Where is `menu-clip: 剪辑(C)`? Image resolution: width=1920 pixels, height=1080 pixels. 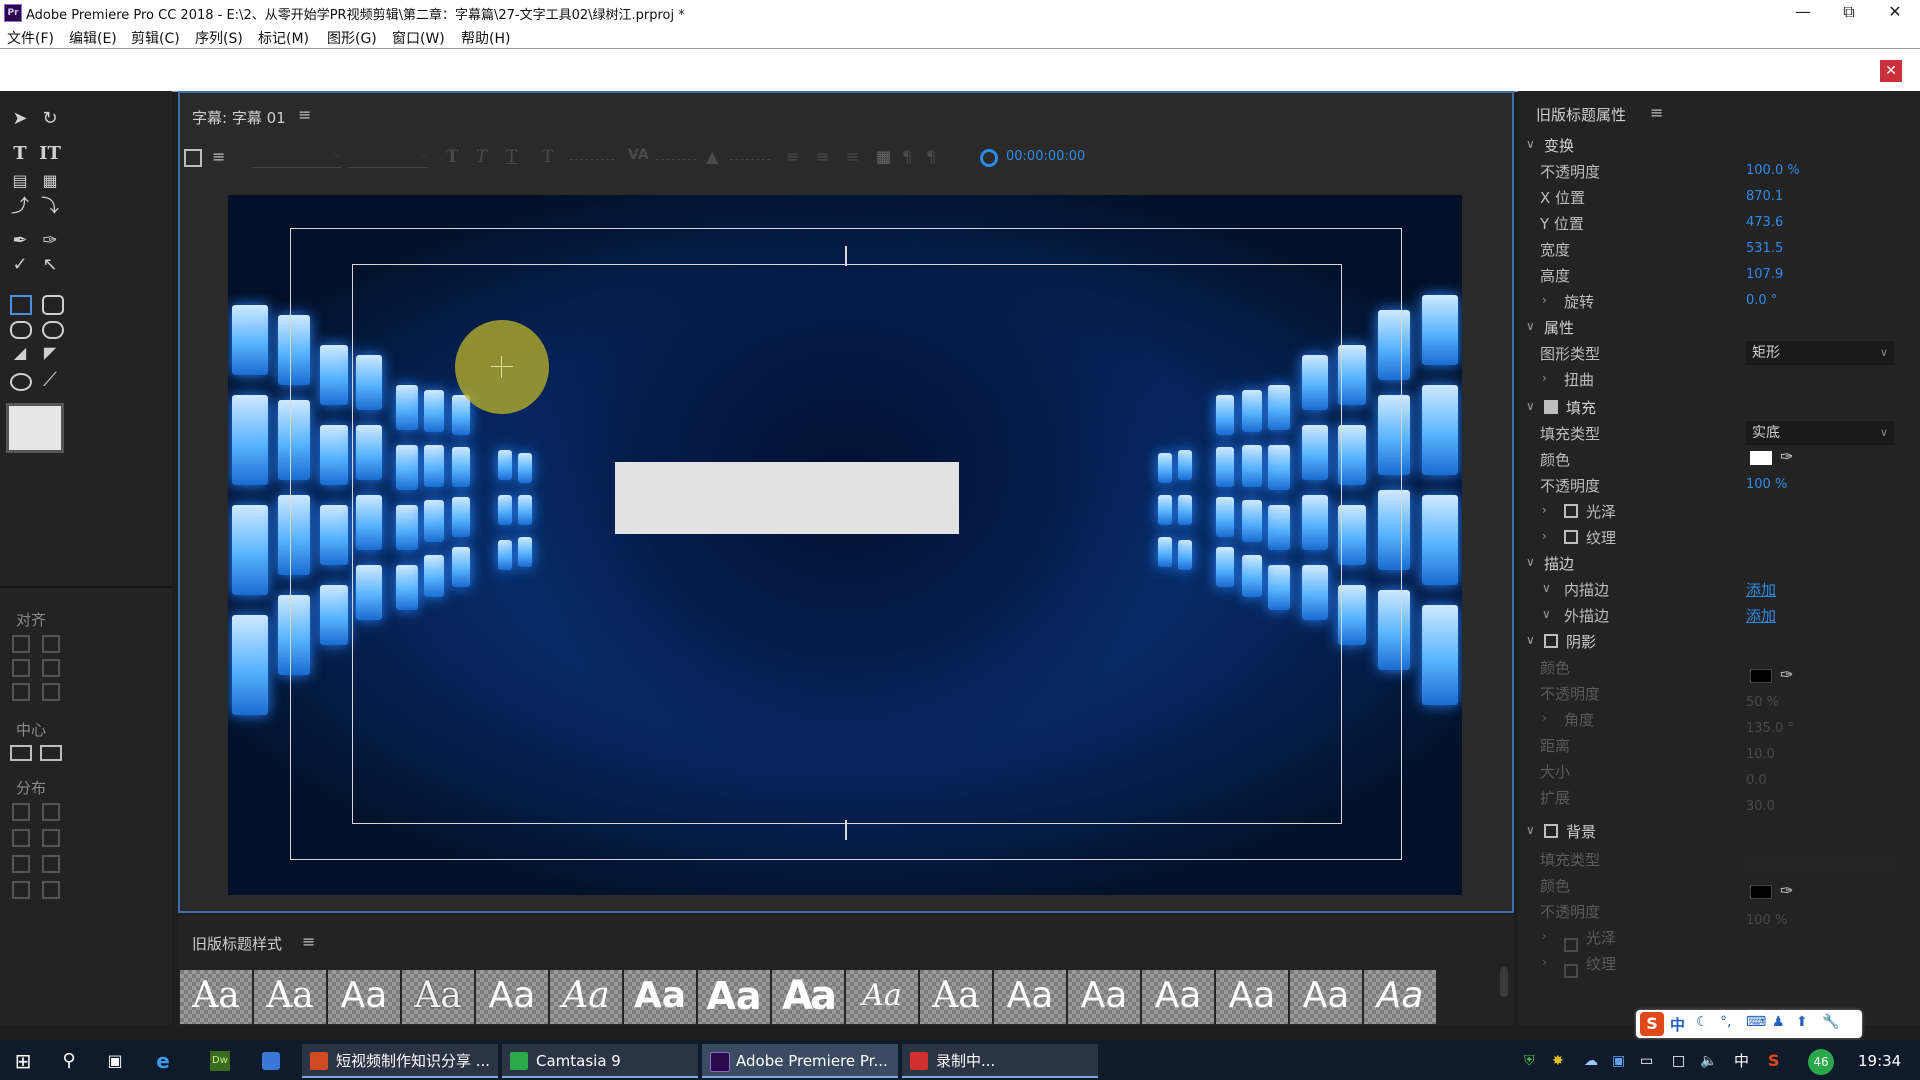 menu-clip: 剪辑(C) is located at coordinates (155, 38).